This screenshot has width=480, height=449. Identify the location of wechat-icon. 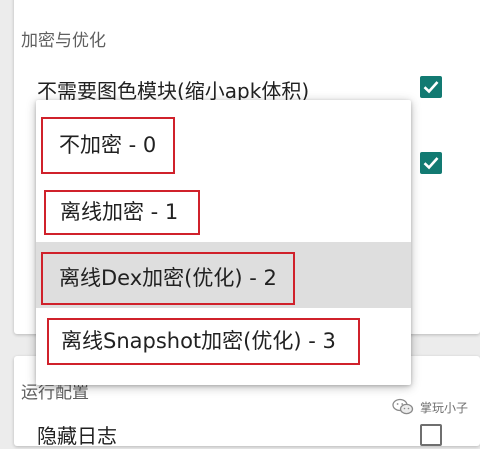
(403, 406).